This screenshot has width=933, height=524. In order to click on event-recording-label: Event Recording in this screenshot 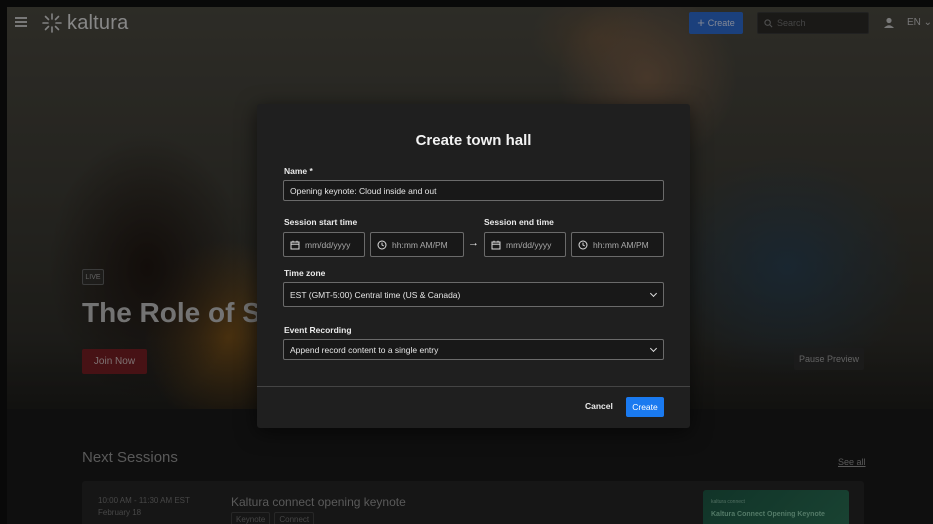, I will do `click(318, 330)`.